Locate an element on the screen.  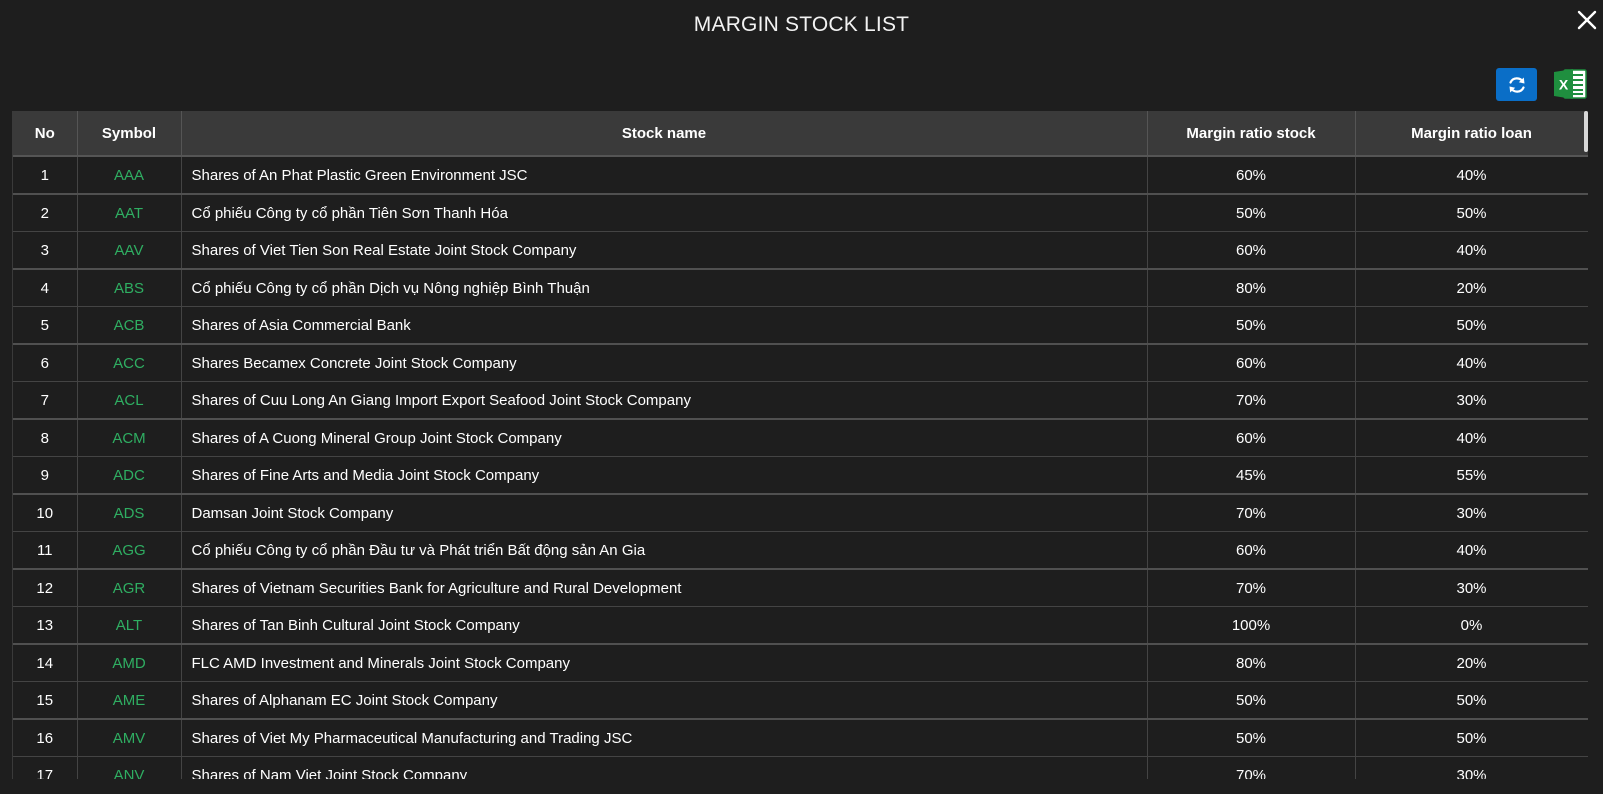
col-header-symbol: Symbol is located at coordinates (129, 134).